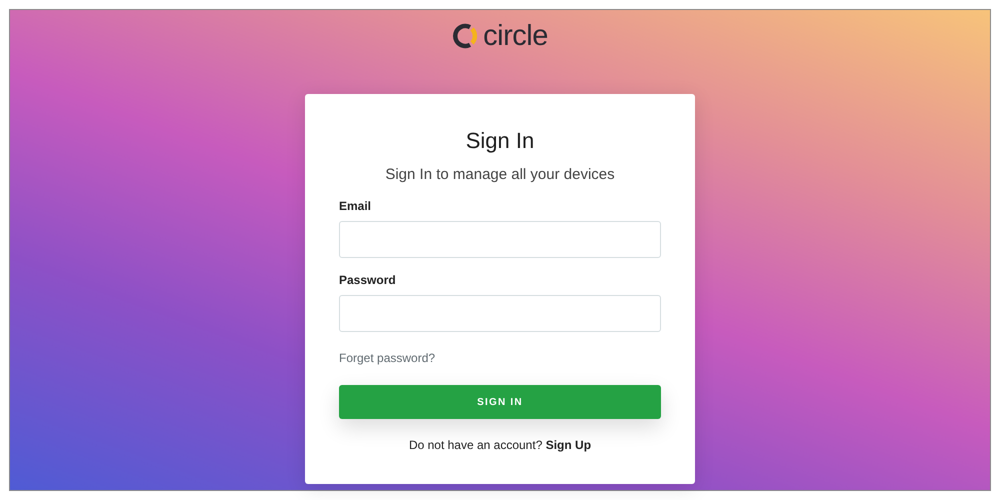 The image size is (1000, 500). What do you see at coordinates (355, 206) in the screenshot?
I see `field-label: Email` at bounding box center [355, 206].